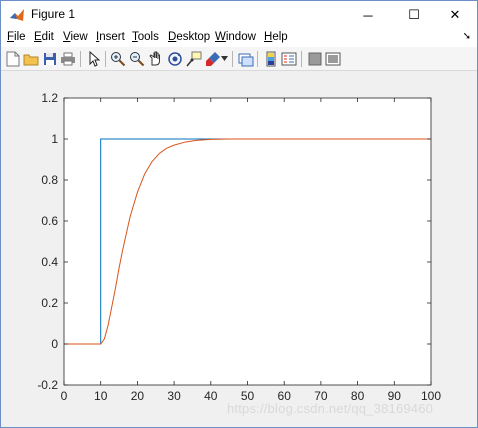 This screenshot has height=428, width=478. I want to click on rotate-3d-icon, so click(174, 58).